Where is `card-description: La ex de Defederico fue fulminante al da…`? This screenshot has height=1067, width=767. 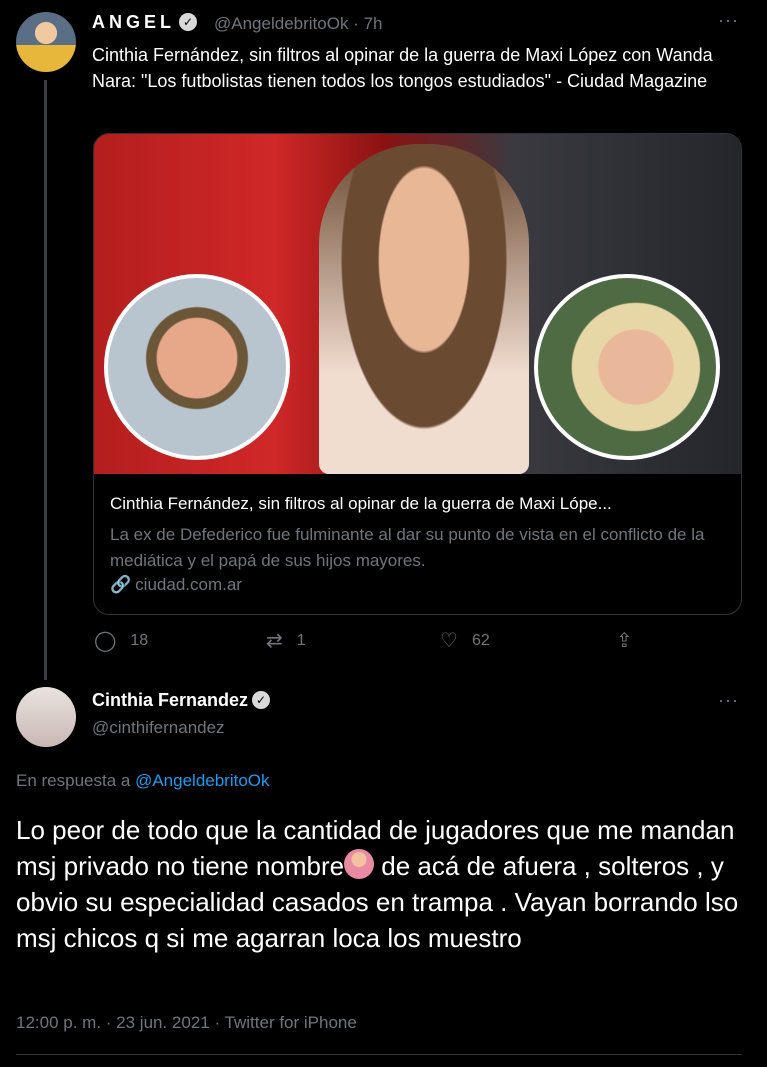
card-description: La ex de Defederico fue fulminante al da… is located at coordinates (407, 547).